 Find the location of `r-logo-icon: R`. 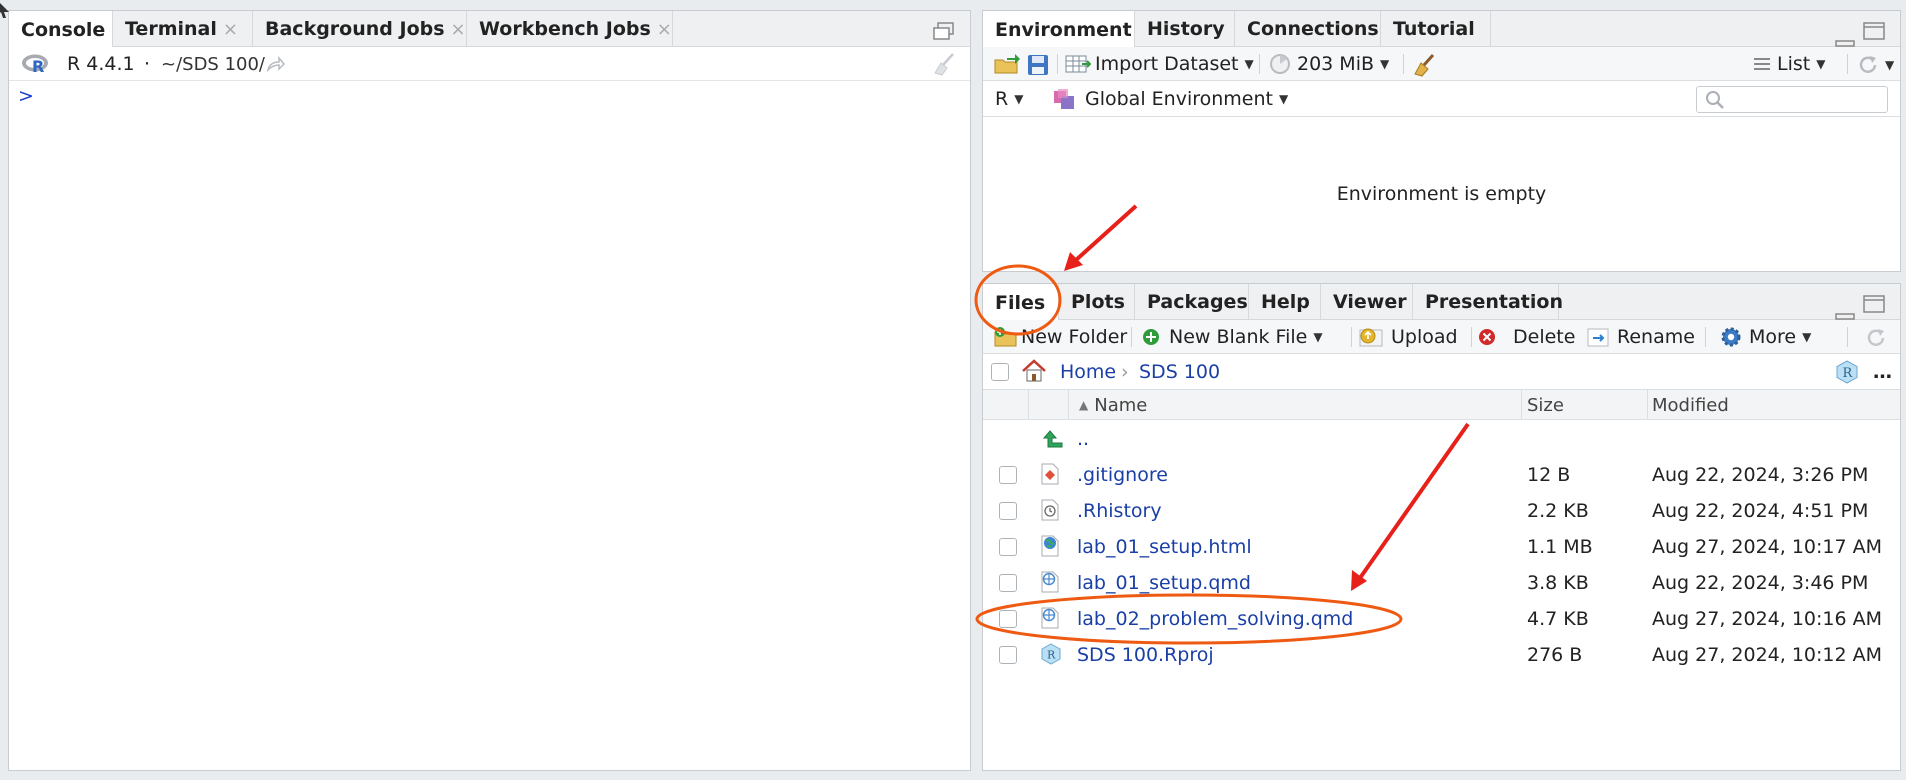

r-logo-icon: R is located at coordinates (36, 64).